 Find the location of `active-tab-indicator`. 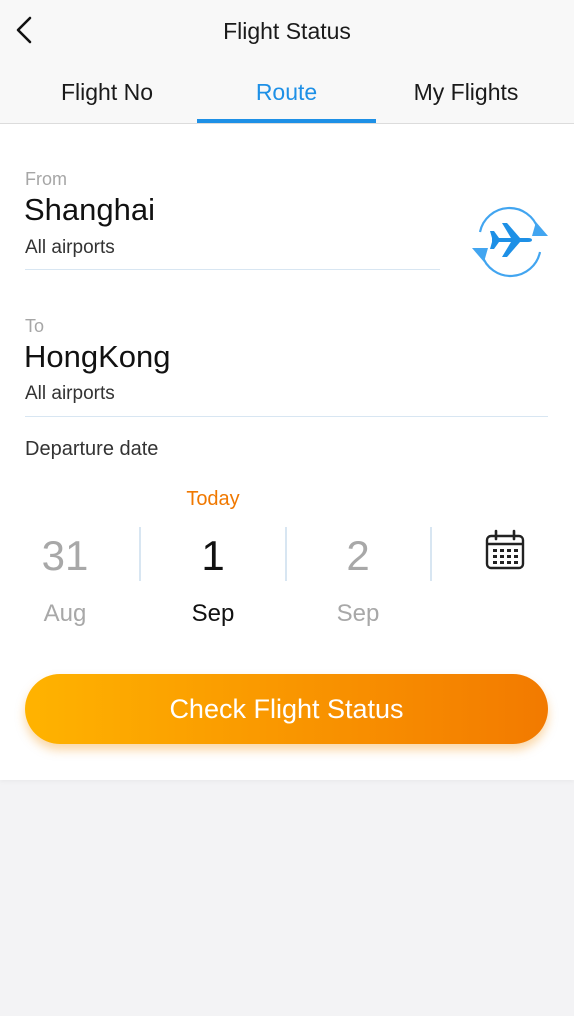

active-tab-indicator is located at coordinates (286, 121).